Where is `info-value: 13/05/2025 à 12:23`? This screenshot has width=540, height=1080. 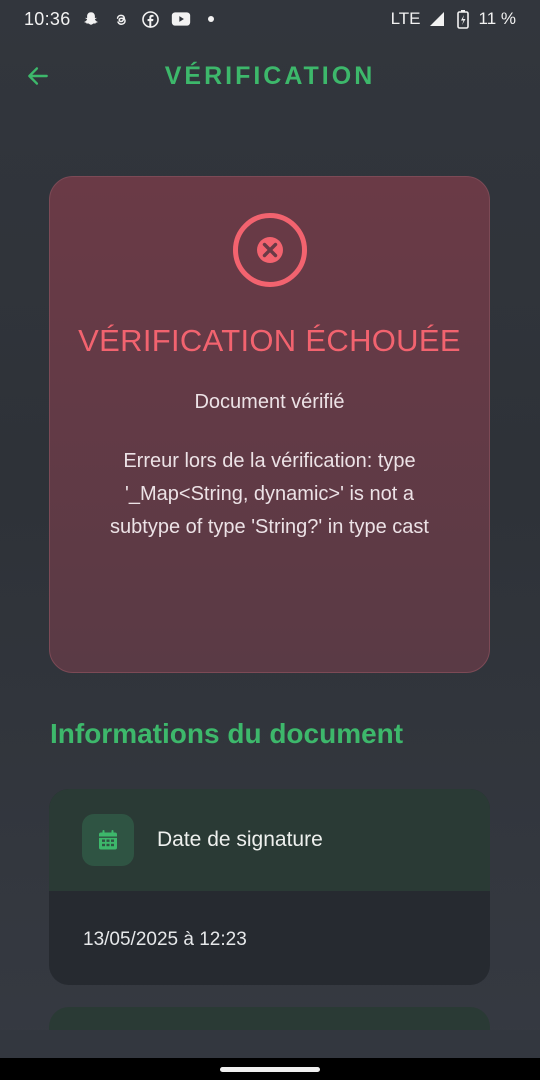
info-value: 13/05/2025 à 12:23 is located at coordinates (165, 939).